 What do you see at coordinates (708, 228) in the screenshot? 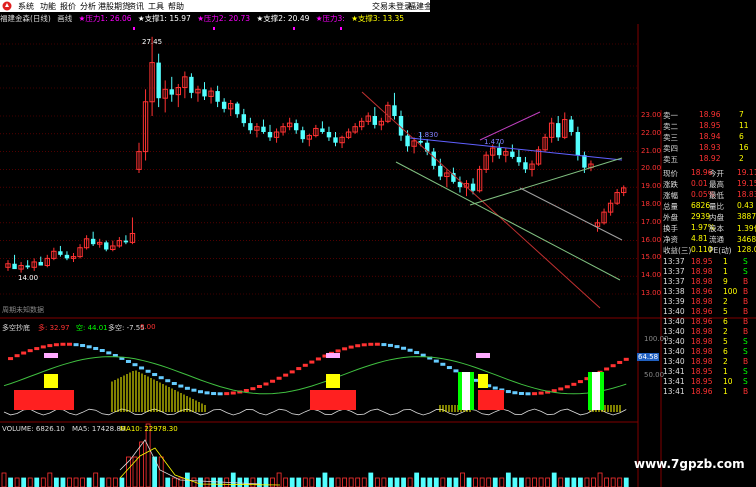
I see `quote-stat-row: 换手1.97%股本1.39亿` at bounding box center [708, 228].